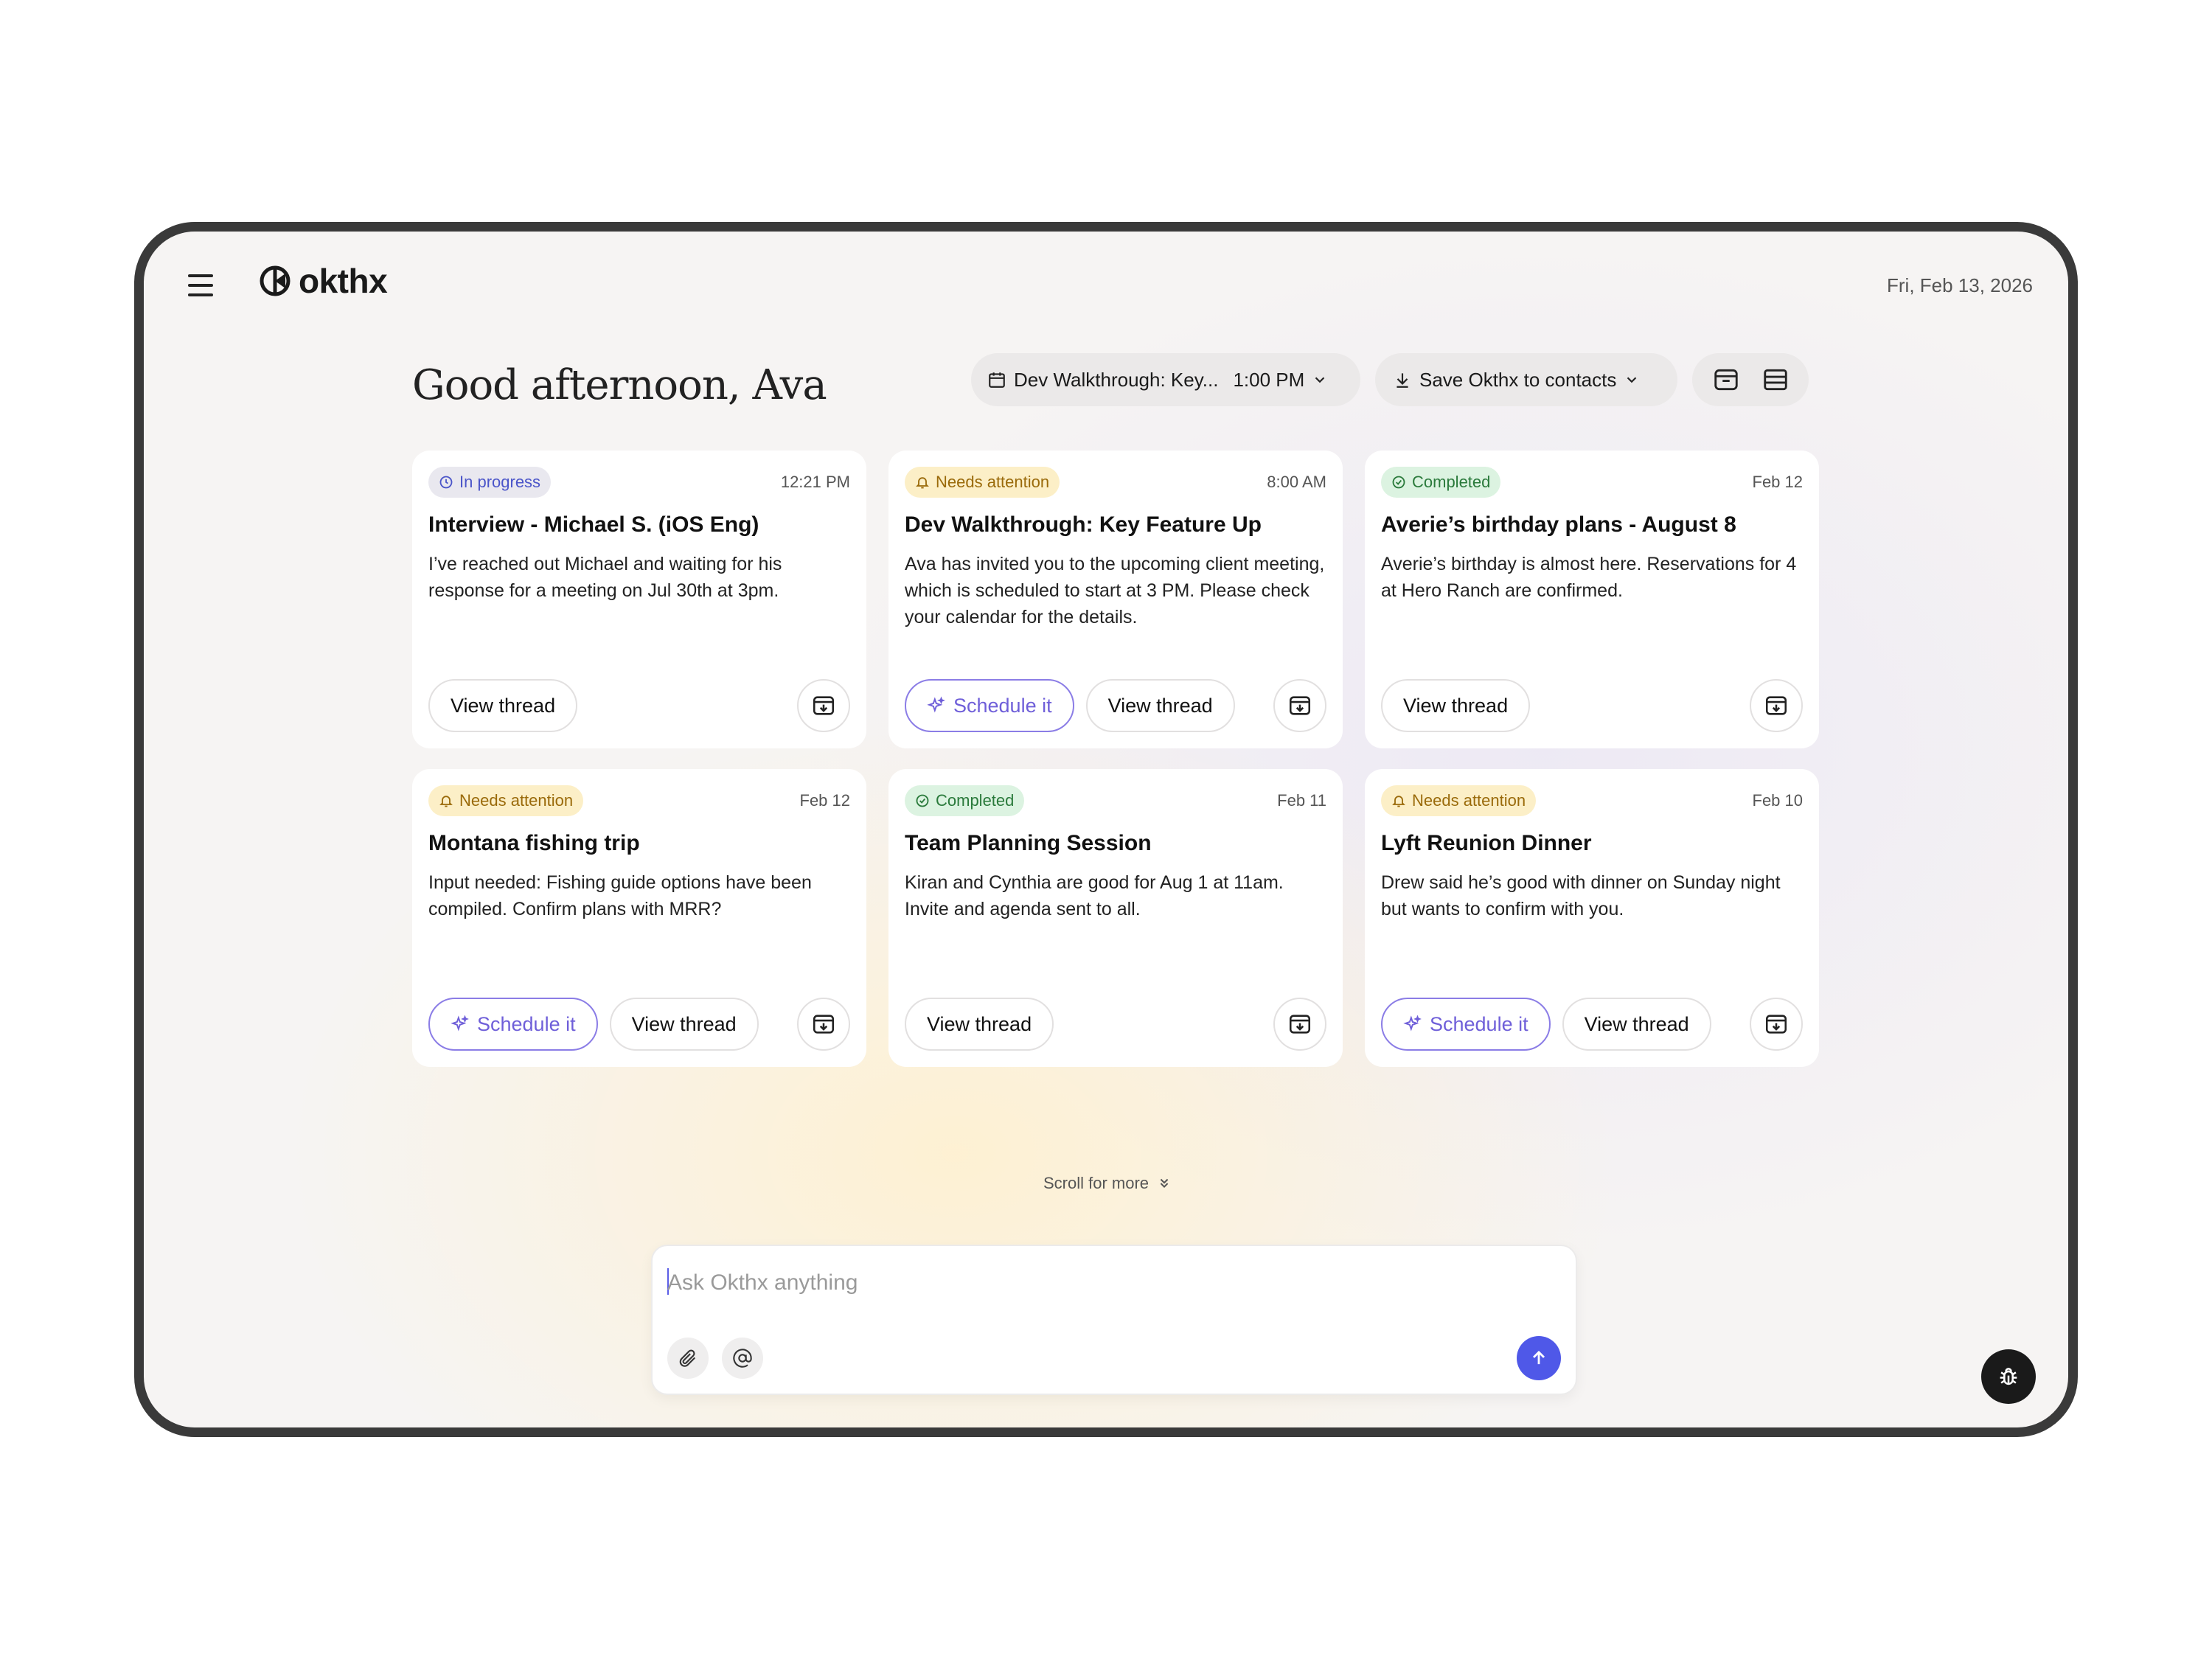 The width and height of the screenshot is (2212, 1659). Describe the element at coordinates (1083, 524) in the screenshot. I see `card-title: Dev Walkthrough: Key Feature Up` at that location.